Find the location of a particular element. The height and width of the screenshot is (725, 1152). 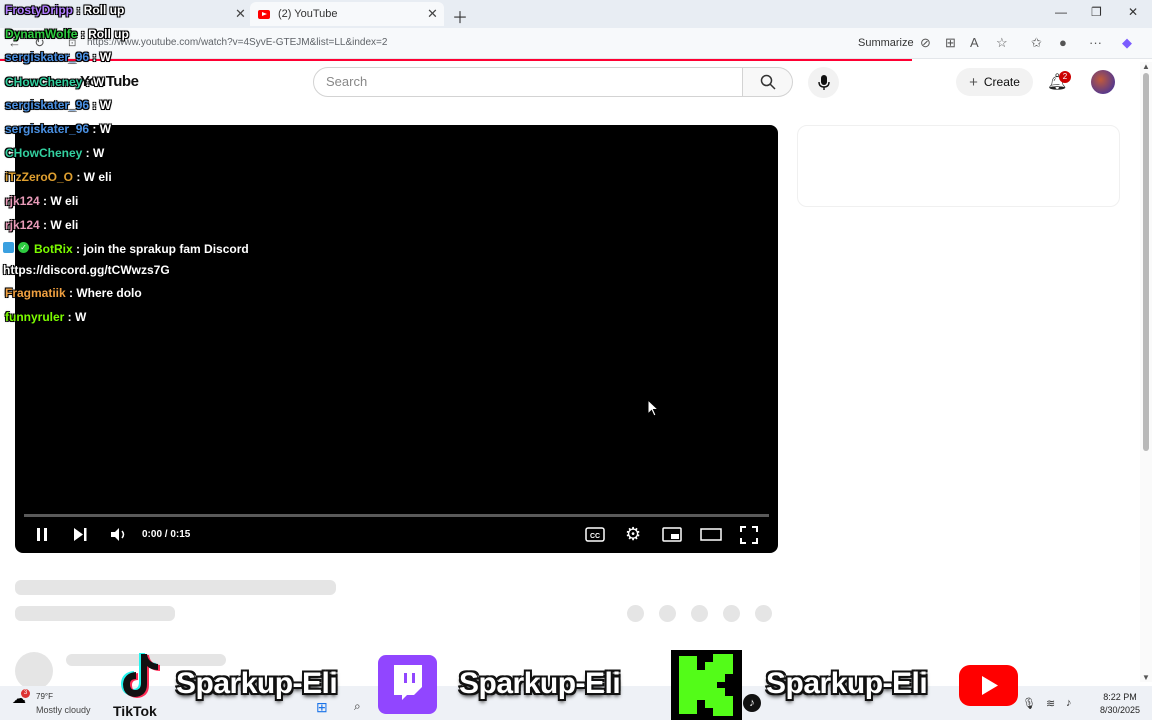

reading-mode-icon: ⊘ is located at coordinates (925, 43).